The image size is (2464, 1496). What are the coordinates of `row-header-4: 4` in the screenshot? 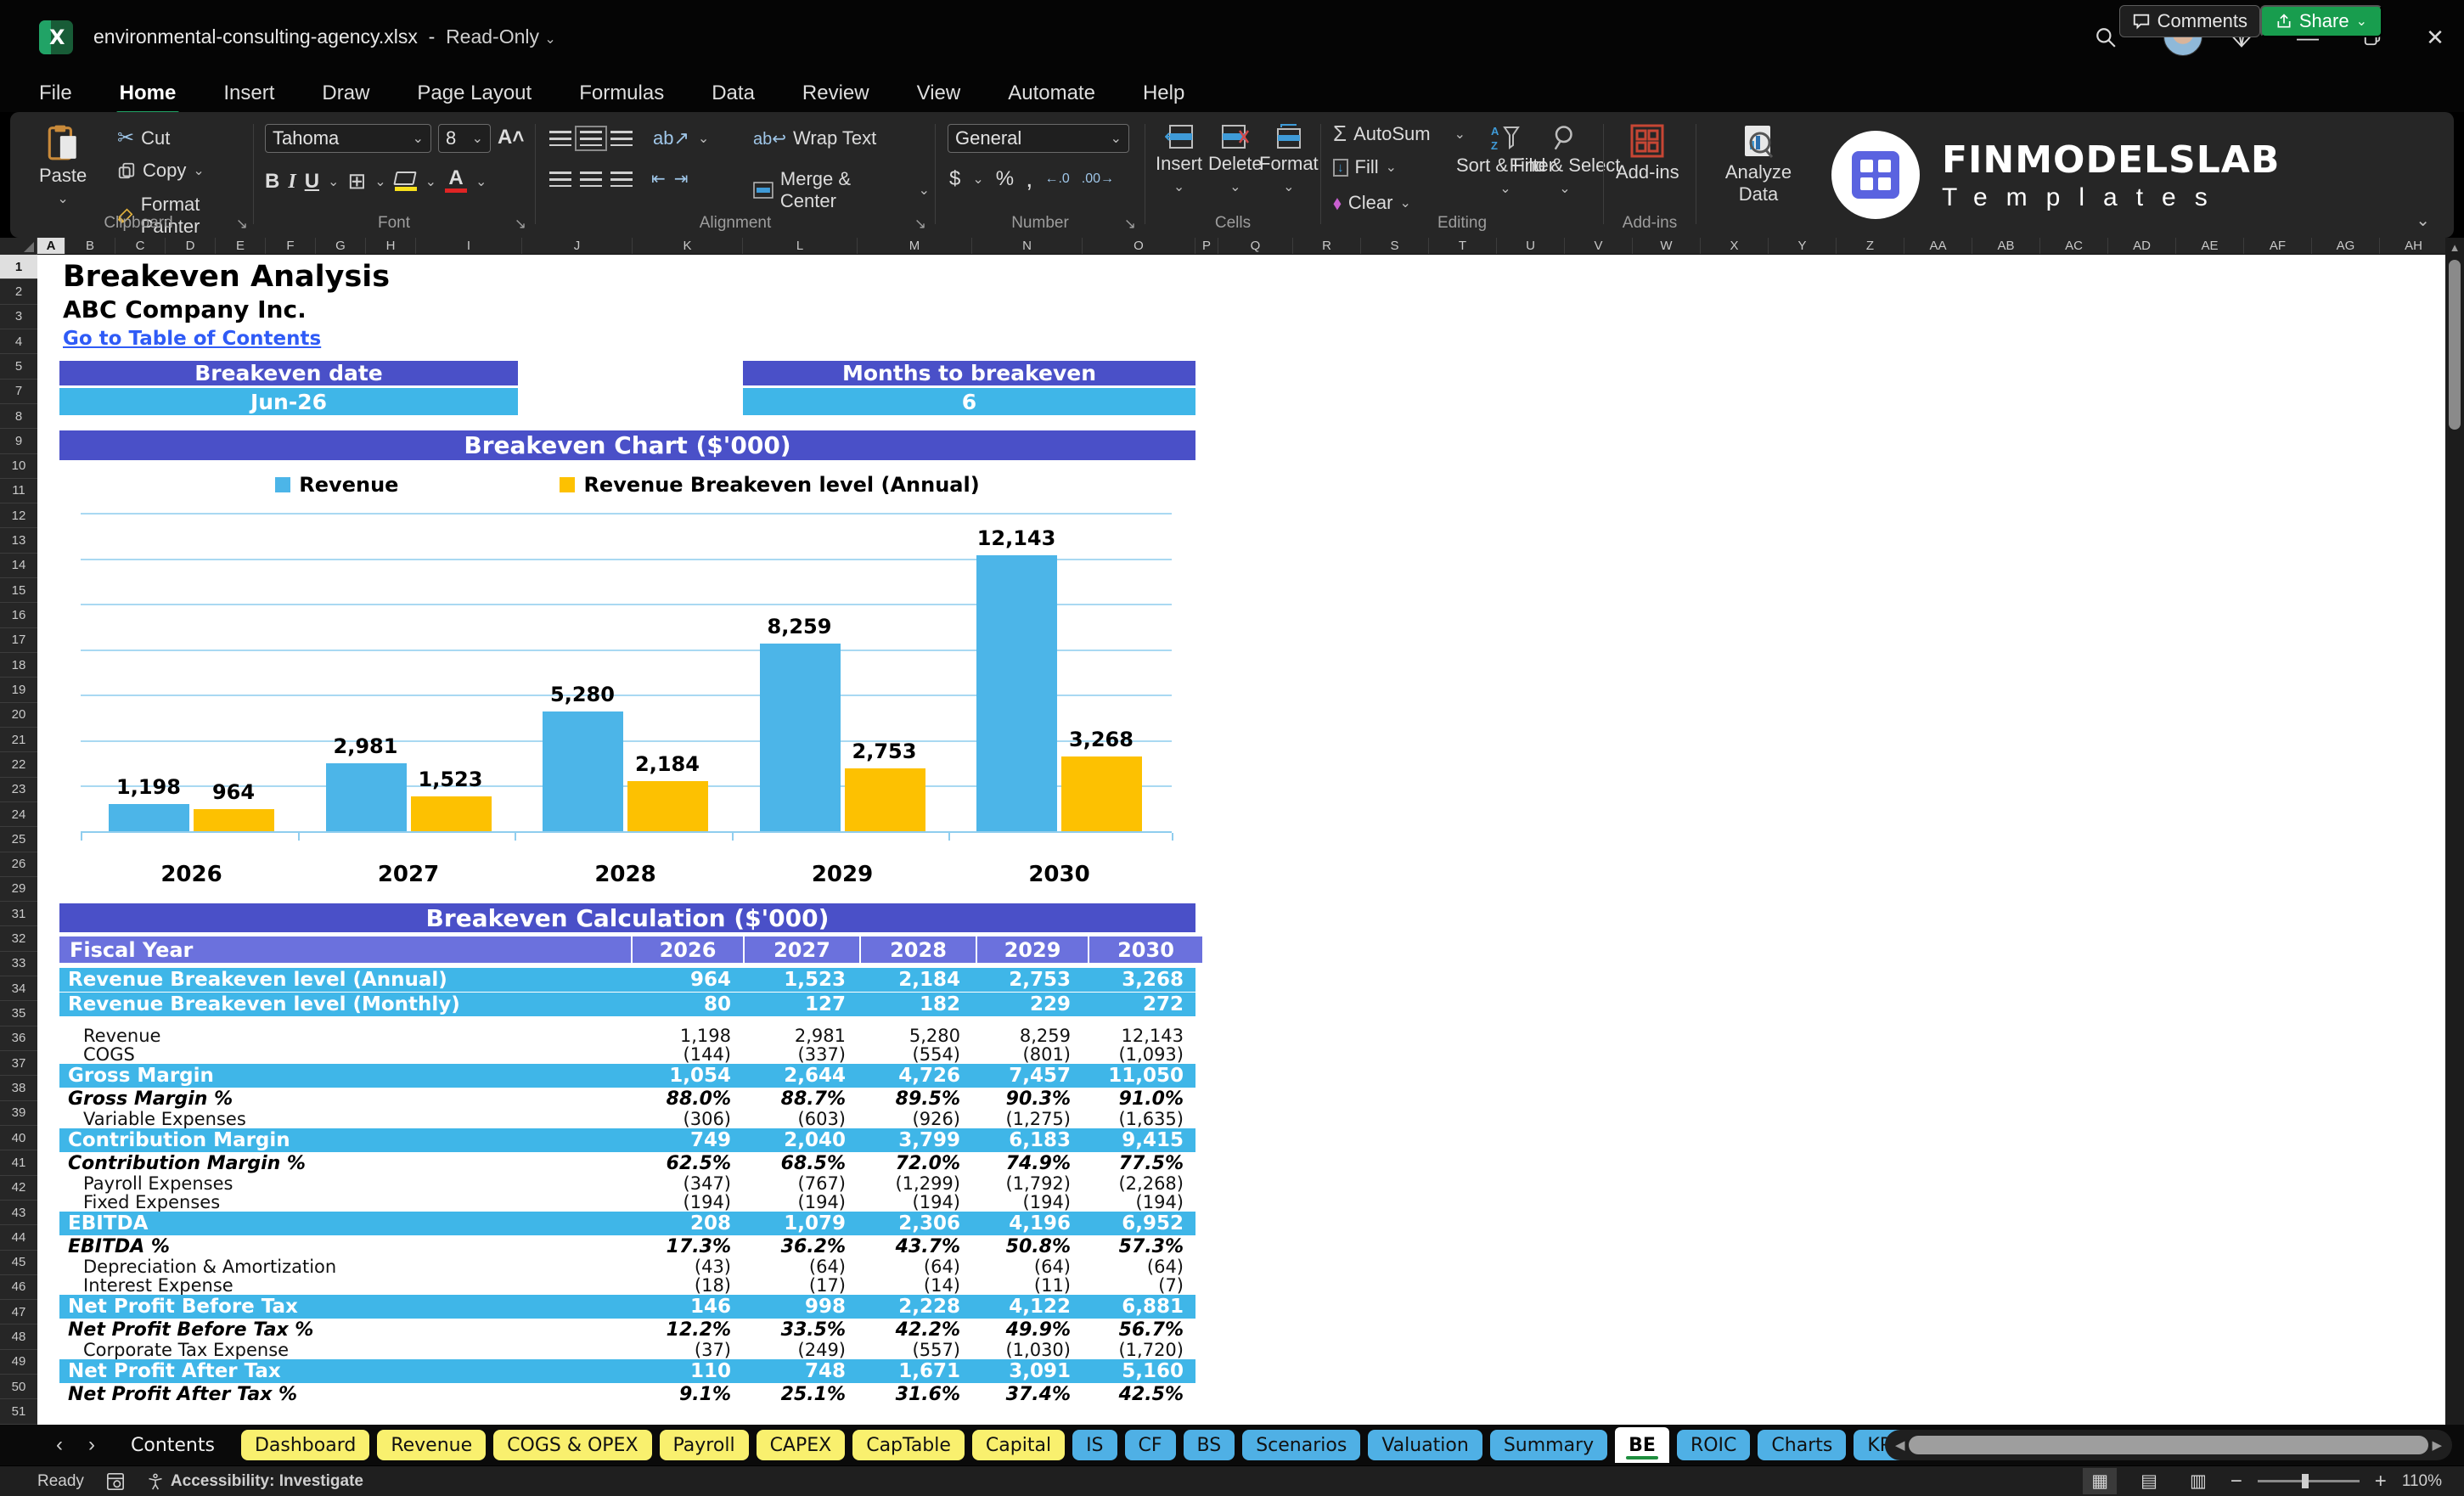 It's located at (18, 342).